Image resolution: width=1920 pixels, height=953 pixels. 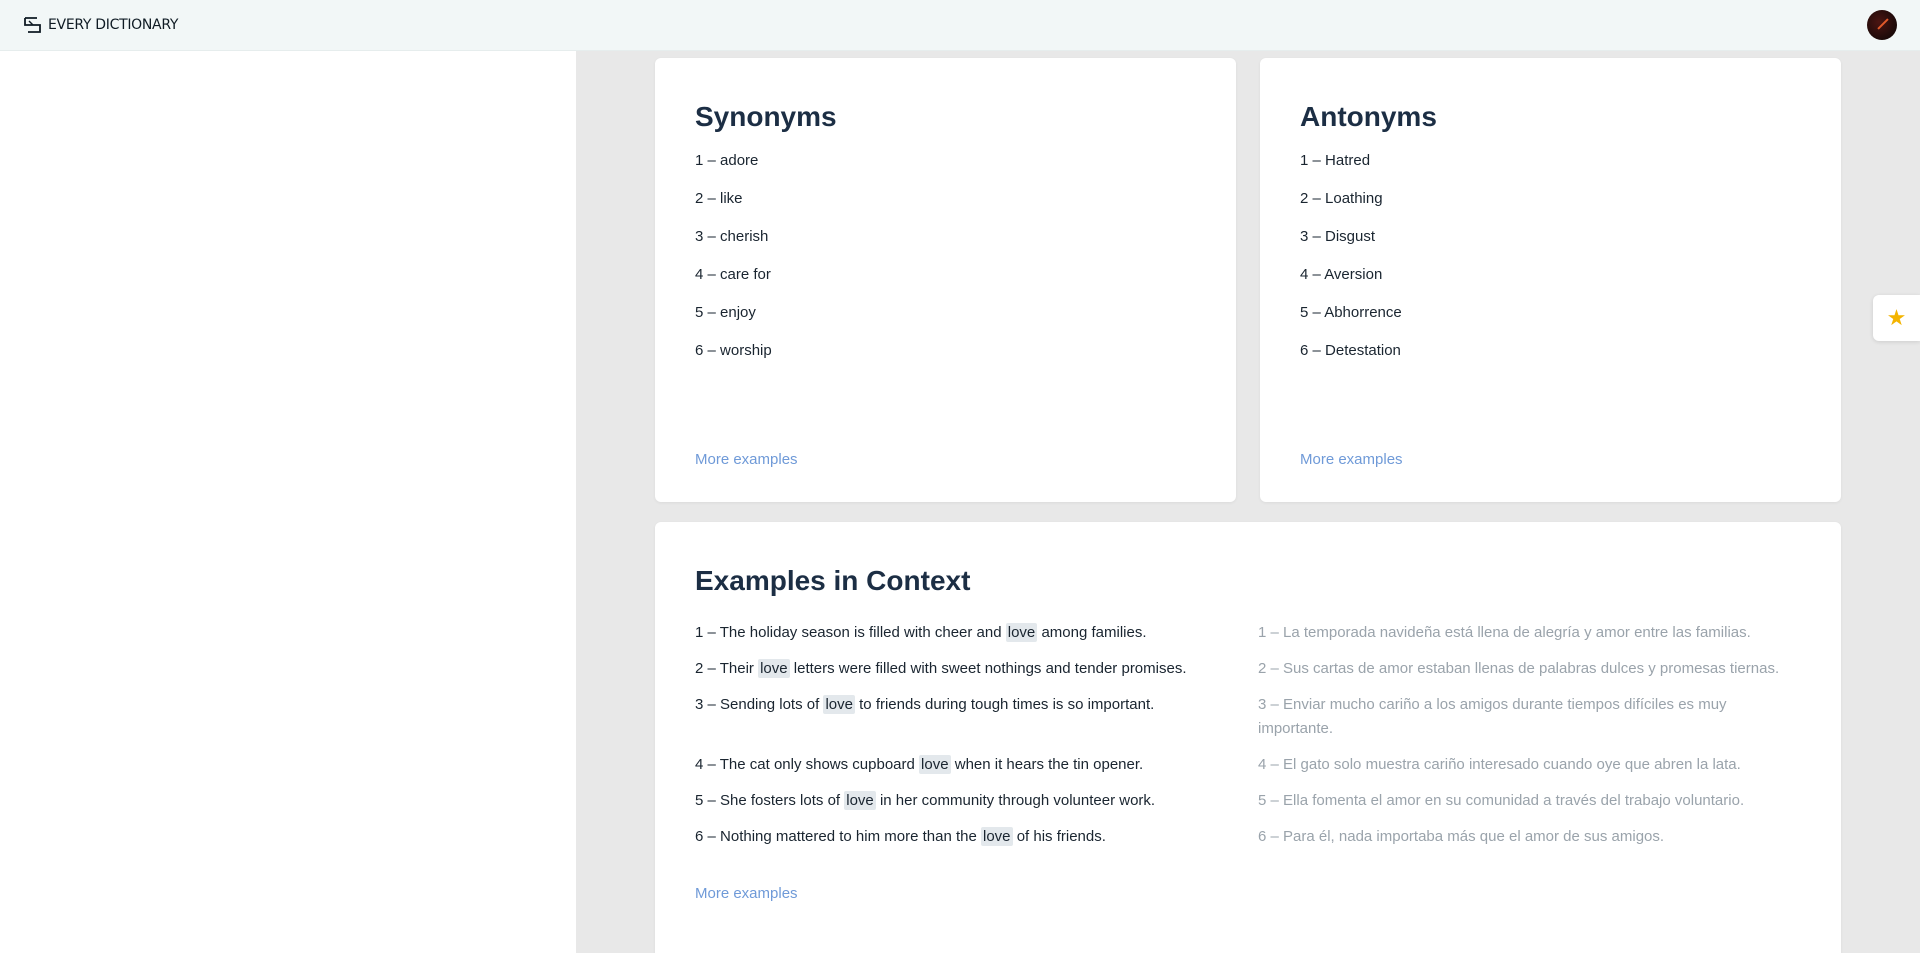 I want to click on list-item: 5 – Abhorrence, so click(x=1351, y=312).